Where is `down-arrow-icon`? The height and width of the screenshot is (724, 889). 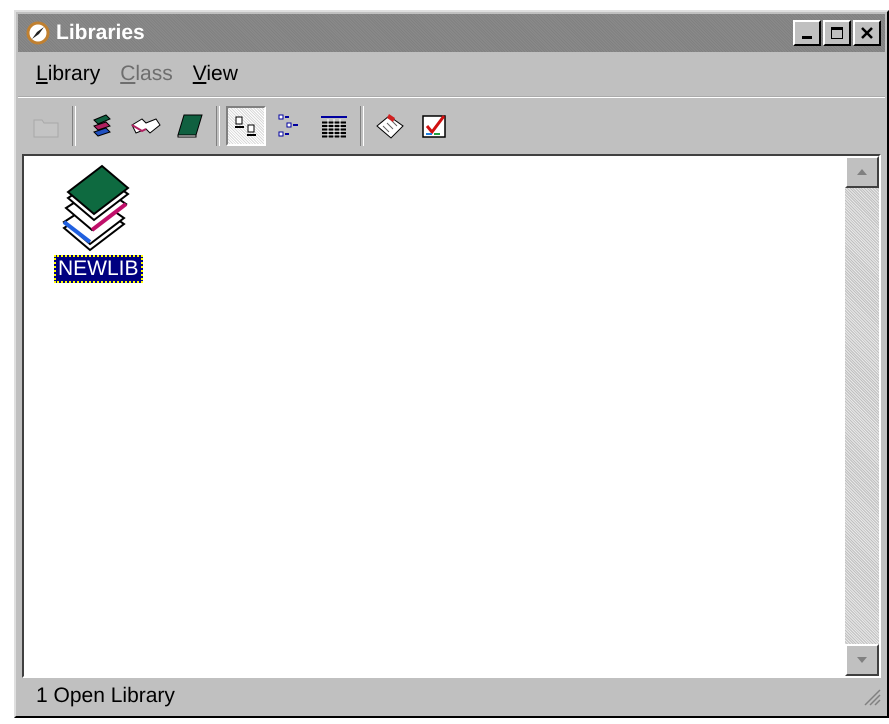
down-arrow-icon is located at coordinates (862, 660).